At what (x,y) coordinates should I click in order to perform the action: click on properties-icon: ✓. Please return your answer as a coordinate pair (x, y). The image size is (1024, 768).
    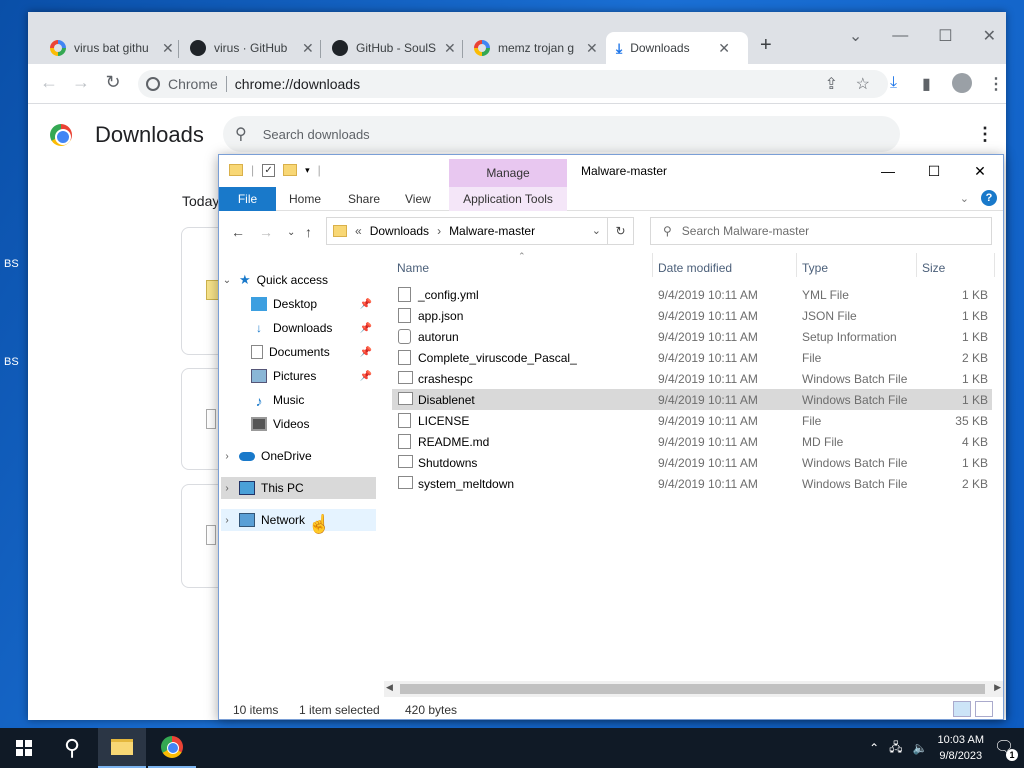
    Looking at the image, I should click on (269, 170).